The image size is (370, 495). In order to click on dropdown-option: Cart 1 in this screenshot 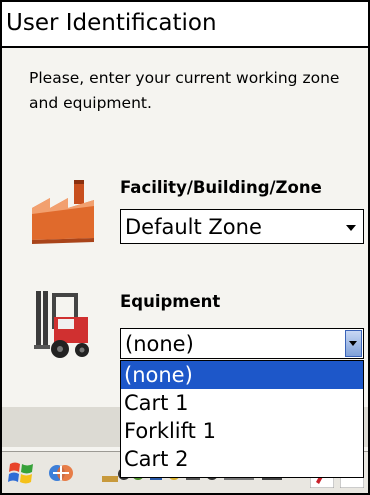, I will do `click(242, 403)`.